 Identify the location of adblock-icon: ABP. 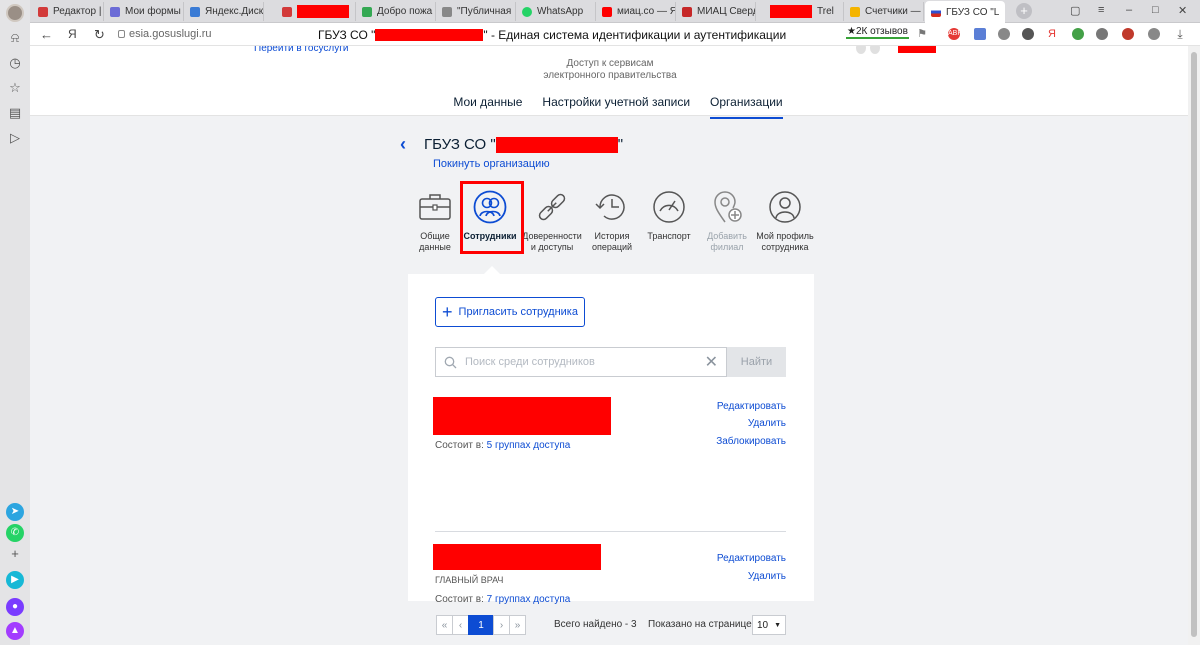
(955, 34).